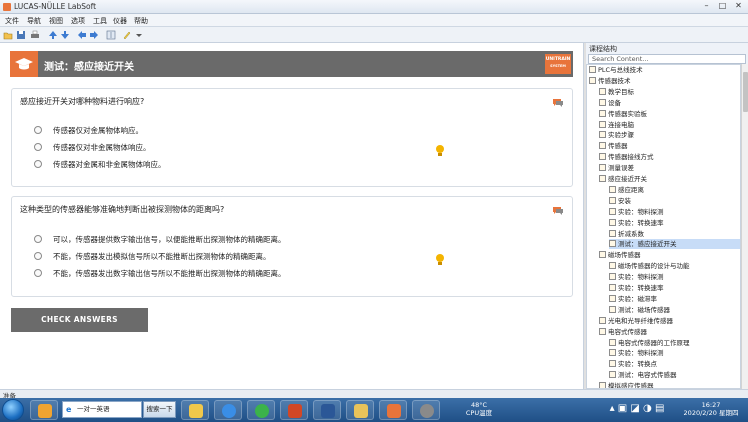 Image resolution: width=748 pixels, height=422 pixels. What do you see at coordinates (669, 92) in the screenshot?
I see `tree-item: 教学目标` at bounding box center [669, 92].